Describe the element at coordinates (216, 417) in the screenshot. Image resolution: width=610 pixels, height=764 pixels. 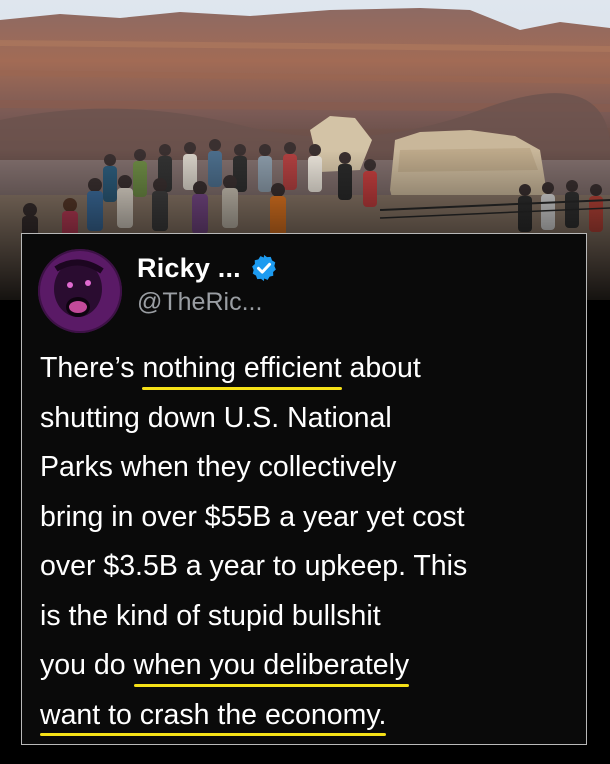
I see `tweet-text-line: shutting down U.S. National` at that location.